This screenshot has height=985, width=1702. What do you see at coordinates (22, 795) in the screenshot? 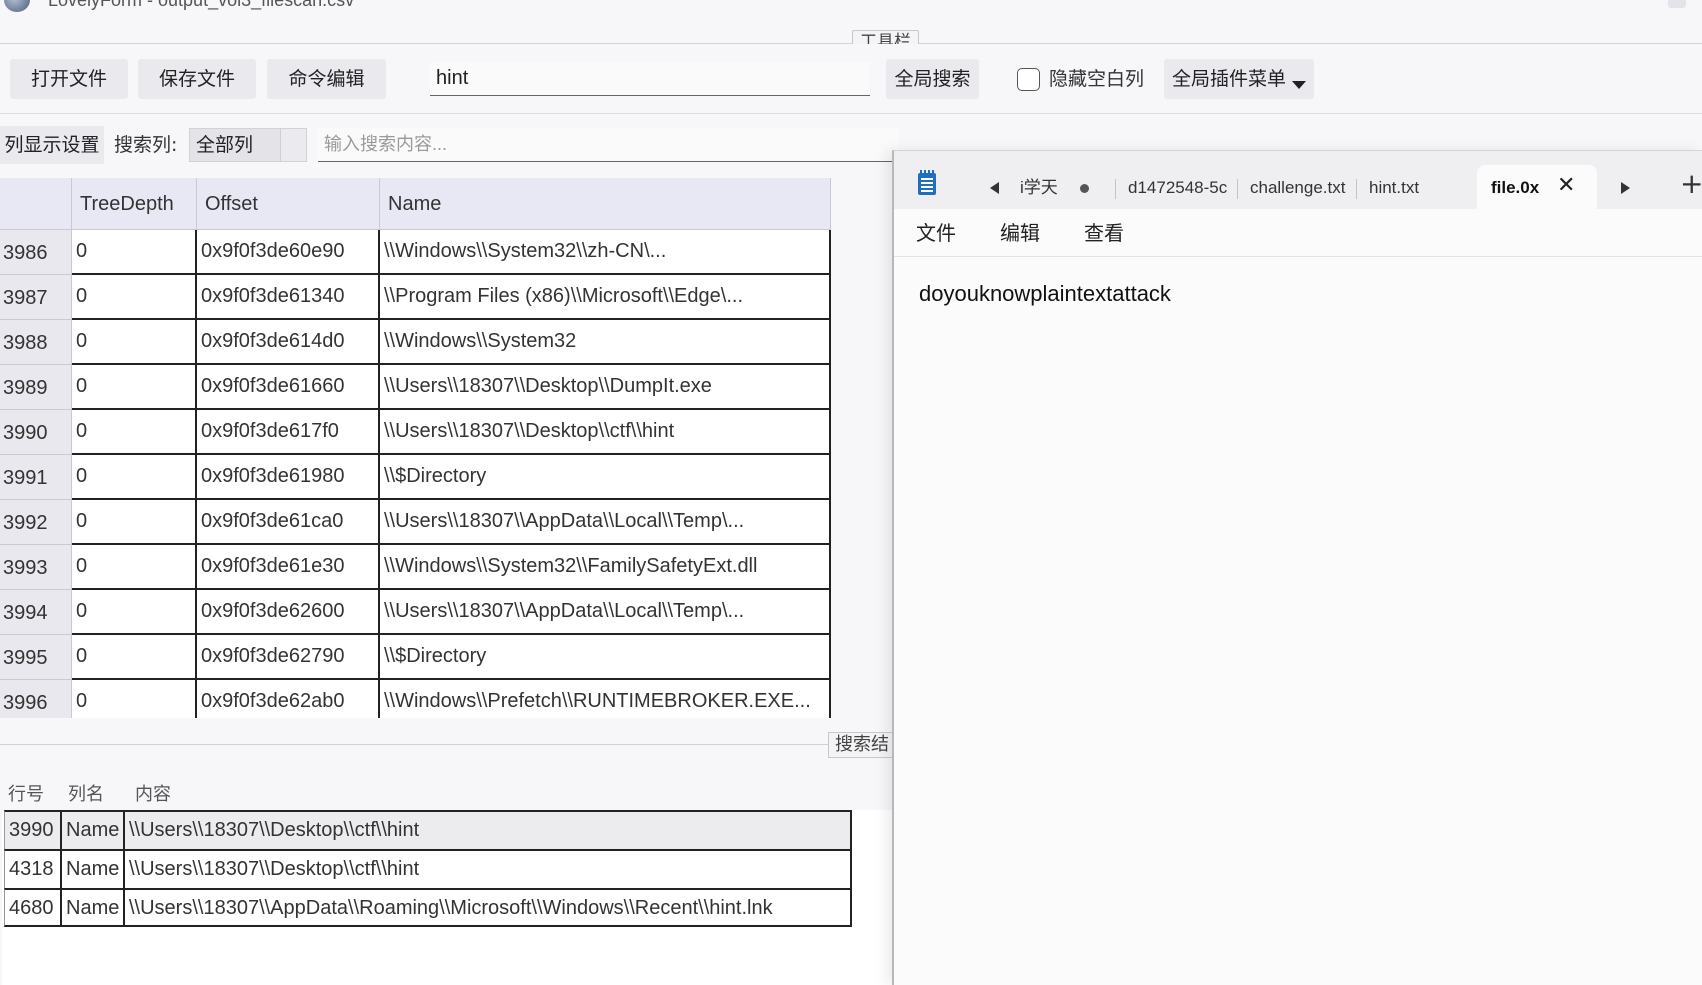
I see `results-header-line: 行号` at bounding box center [22, 795].